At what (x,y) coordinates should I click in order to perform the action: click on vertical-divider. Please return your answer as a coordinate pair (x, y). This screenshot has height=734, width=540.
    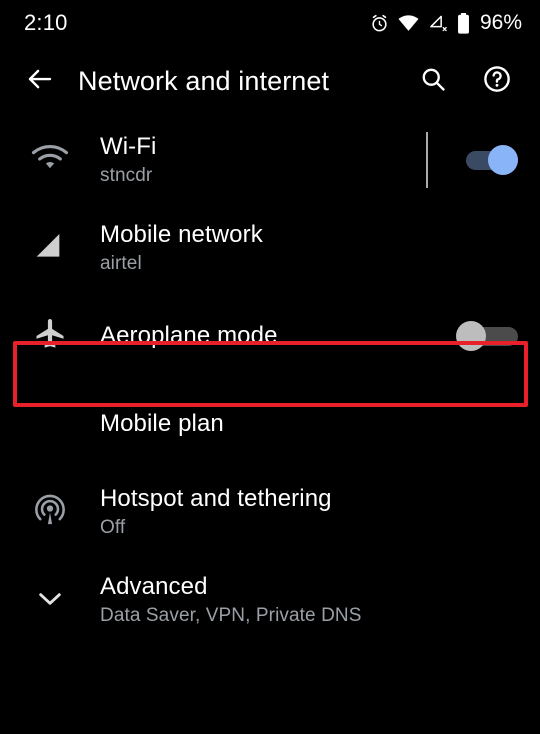
    Looking at the image, I should click on (427, 160).